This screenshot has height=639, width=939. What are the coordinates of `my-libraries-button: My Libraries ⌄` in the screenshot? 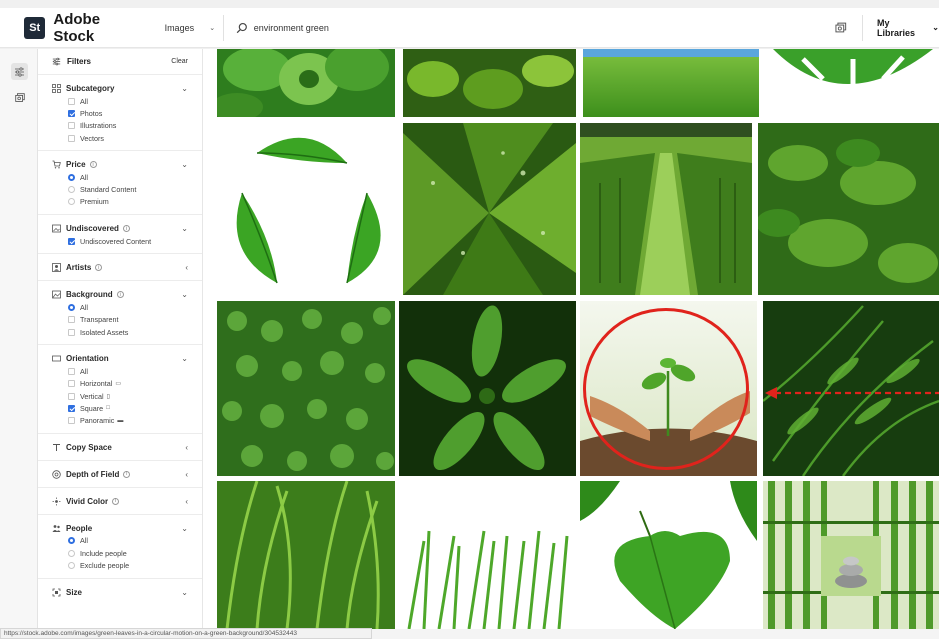 It's located at (908, 28).